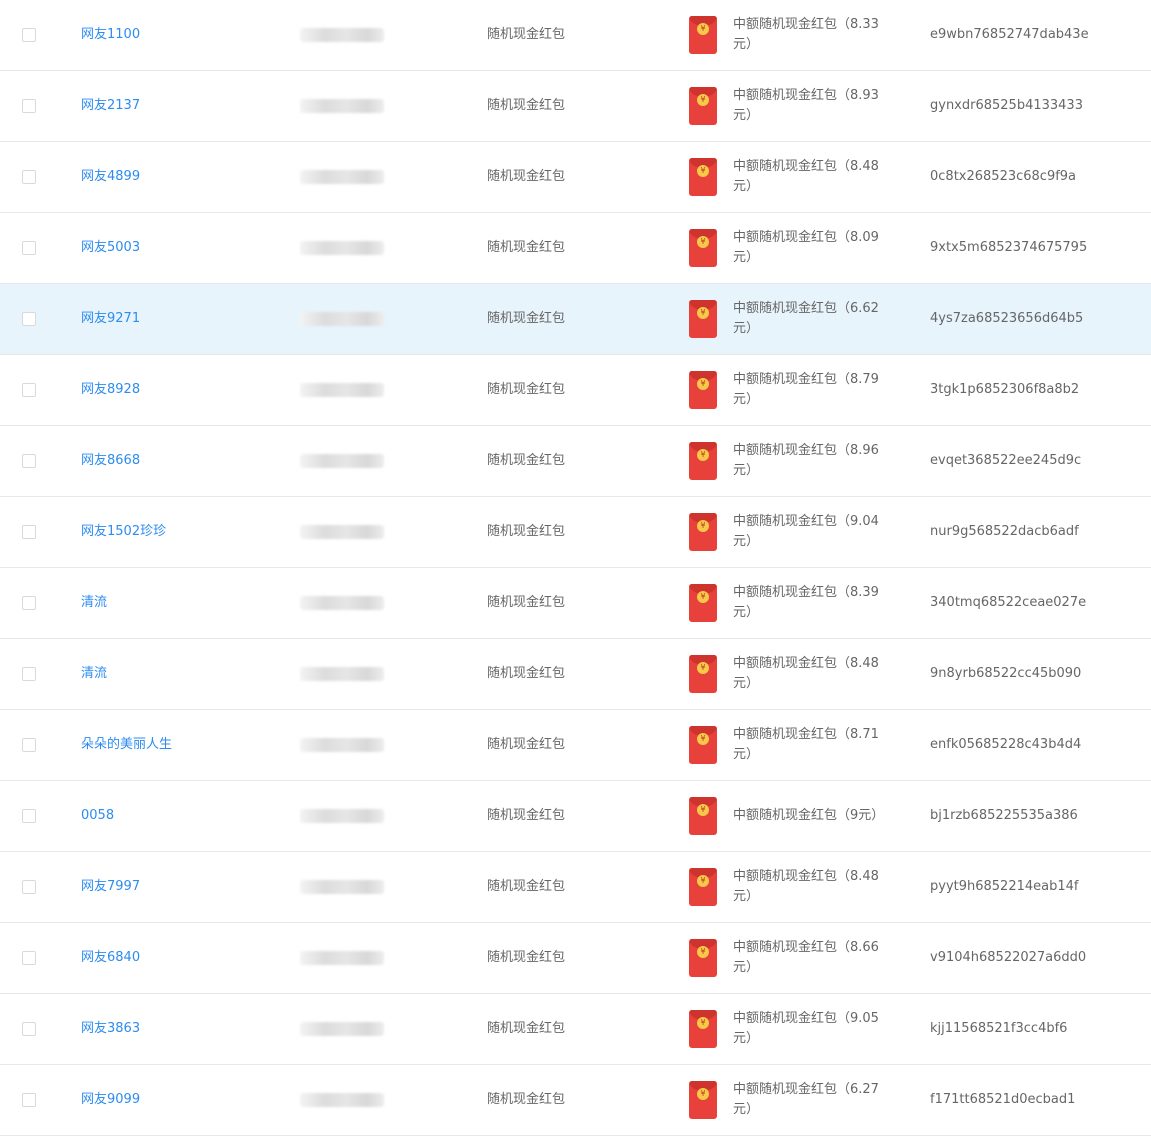 The image size is (1151, 1136). Describe the element at coordinates (126, 745) in the screenshot. I see `user-name-link: 朵朵的美丽人生` at that location.